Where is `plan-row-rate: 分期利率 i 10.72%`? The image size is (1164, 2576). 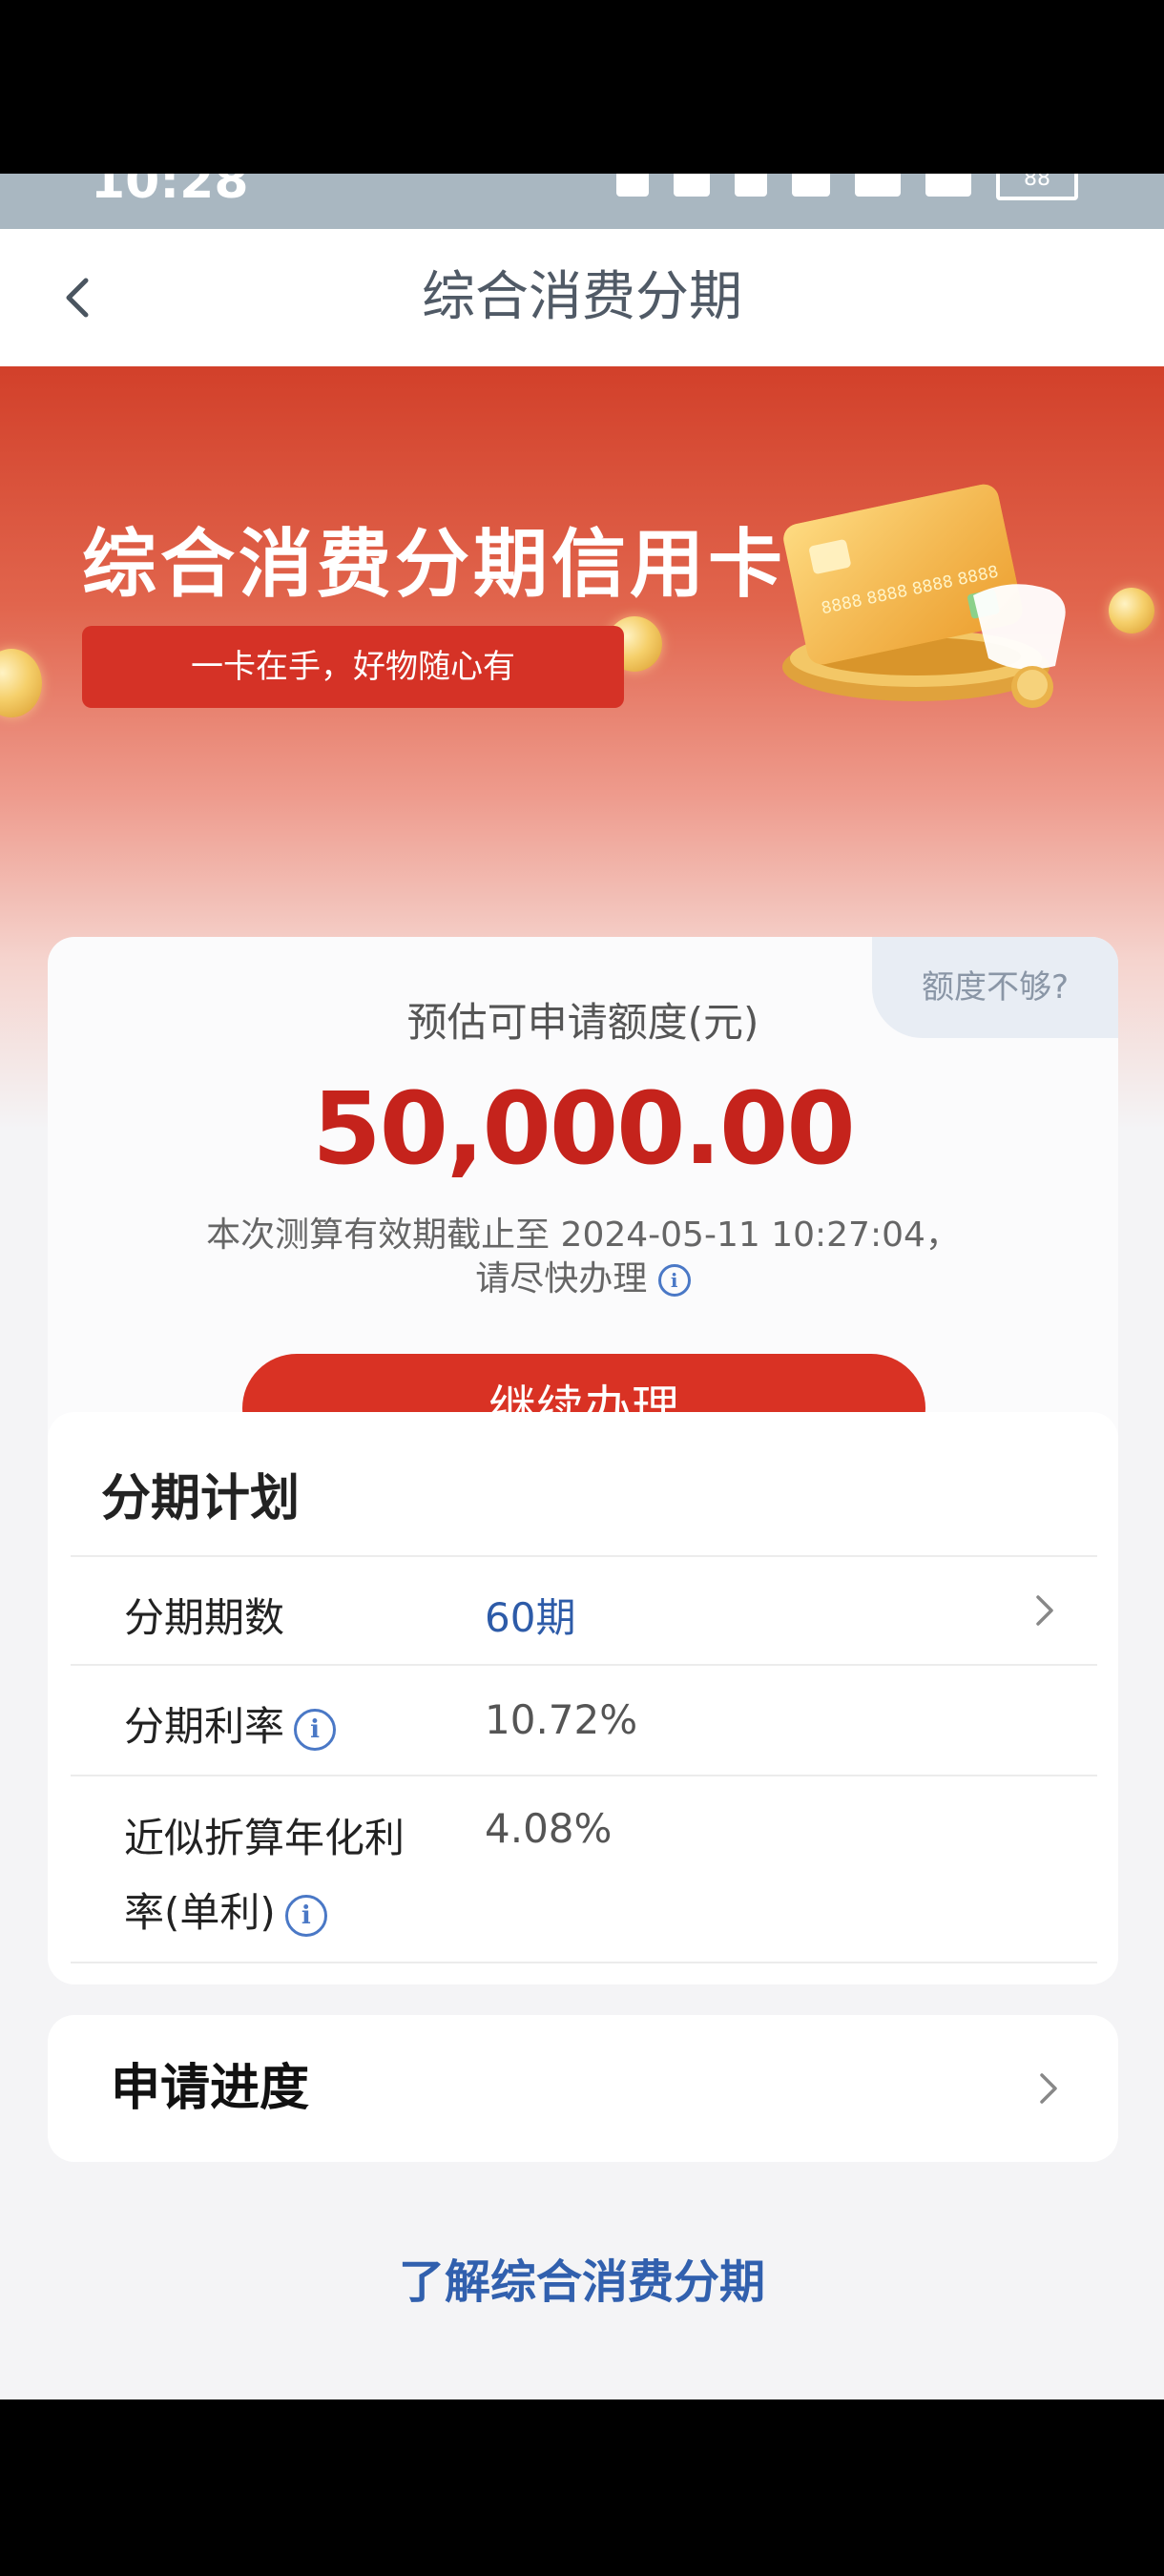 plan-row-rate: 分期利率 i 10.72% is located at coordinates (584, 1720).